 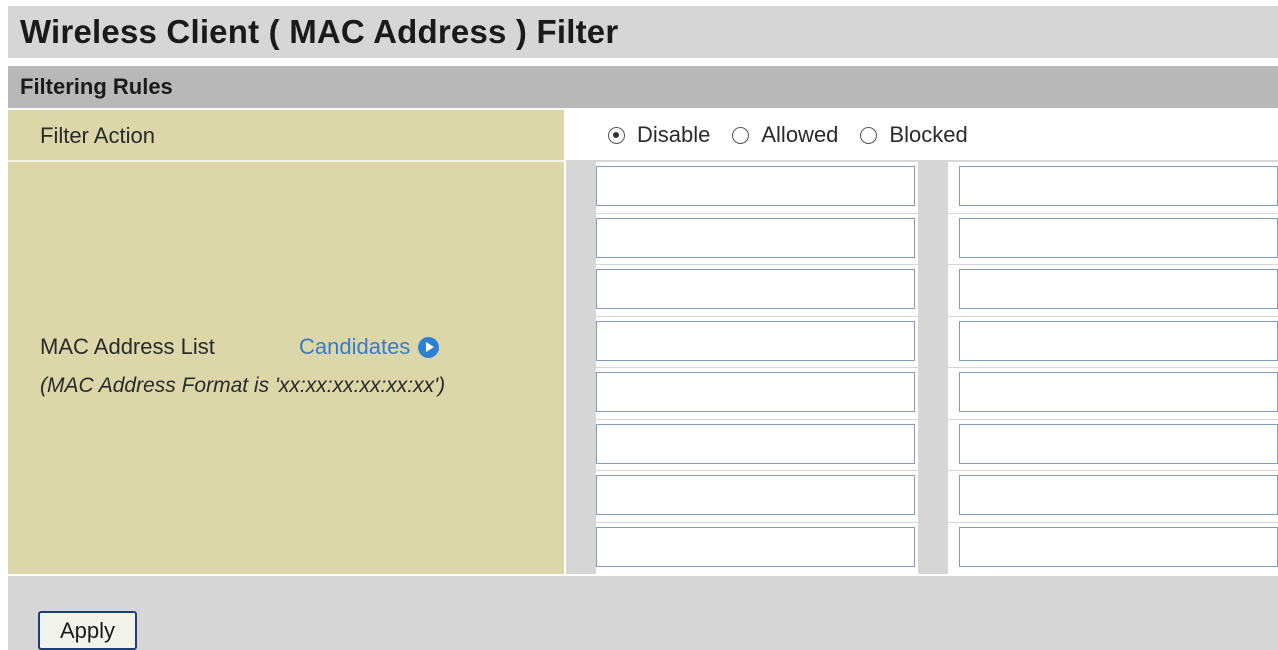 I want to click on mac-address-list-label: MAC Address List, so click(x=127, y=346).